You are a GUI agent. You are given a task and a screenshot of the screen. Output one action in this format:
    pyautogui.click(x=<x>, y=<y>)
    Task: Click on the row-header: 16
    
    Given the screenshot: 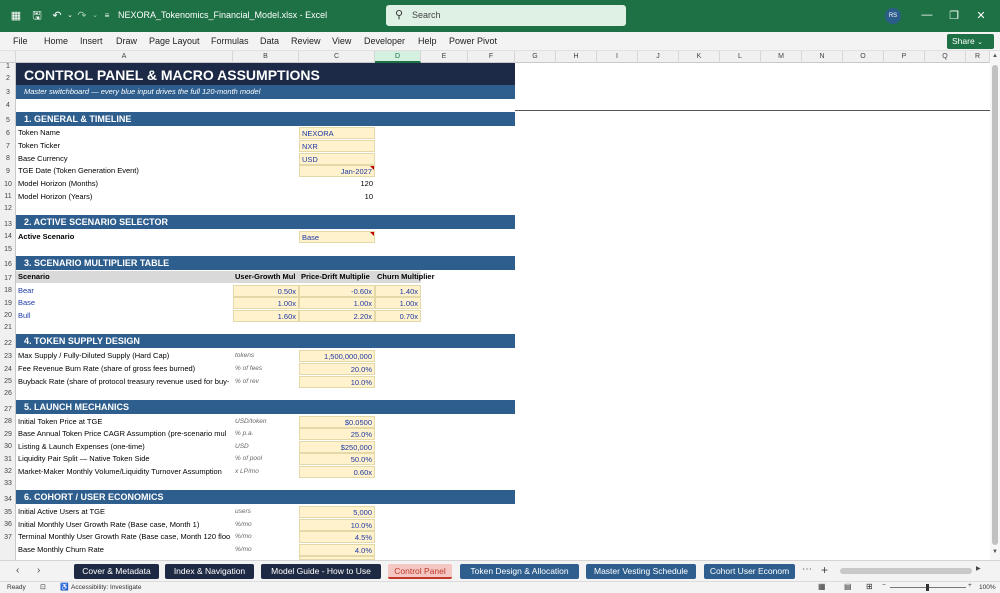 What is the action you would take?
    pyautogui.click(x=8, y=267)
    